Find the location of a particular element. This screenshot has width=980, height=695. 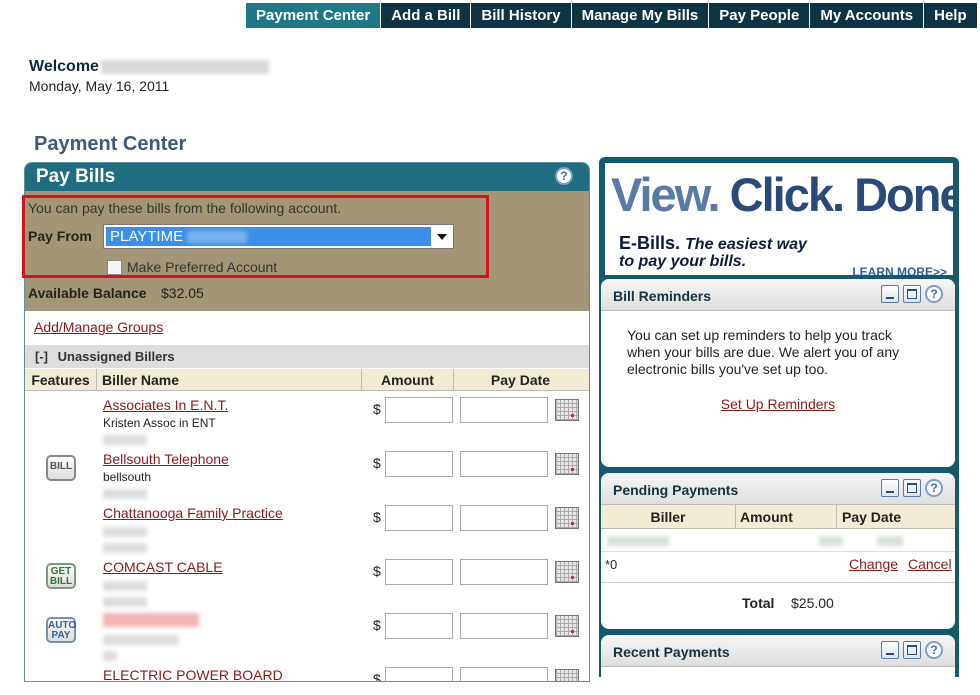

nav-pay-people: Pay People is located at coordinates (760, 15).